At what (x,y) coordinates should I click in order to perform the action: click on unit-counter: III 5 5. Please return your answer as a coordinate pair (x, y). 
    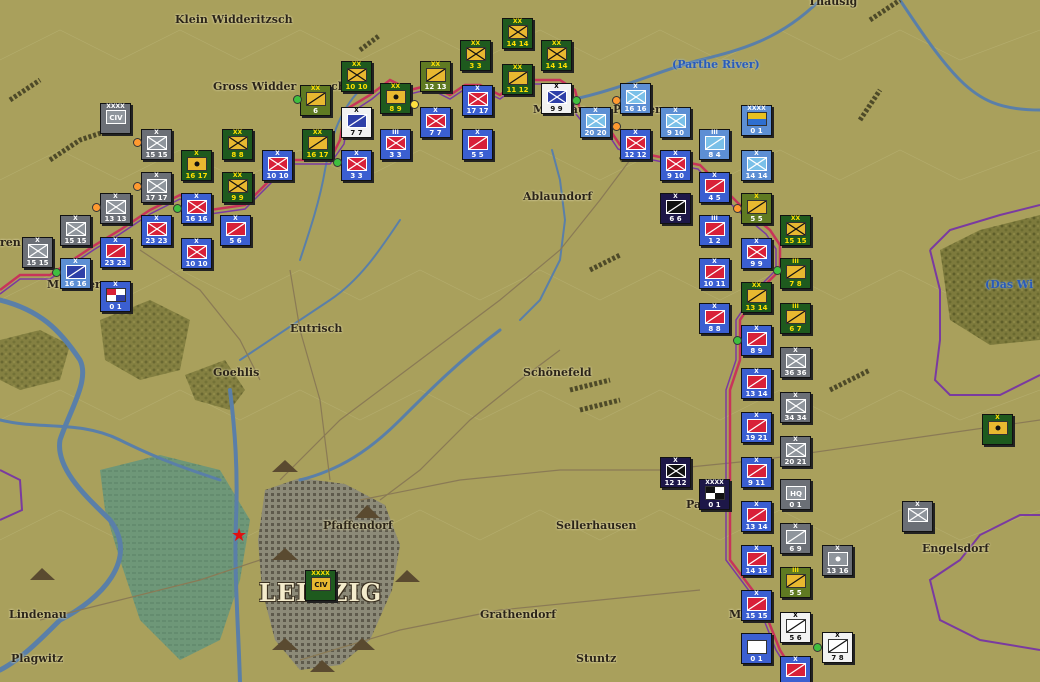
    Looking at the image, I should click on (795, 582).